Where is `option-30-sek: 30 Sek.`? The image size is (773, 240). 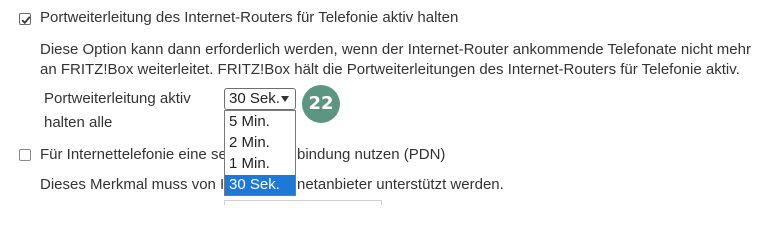 option-30-sek: 30 Sek. is located at coordinates (260, 185).